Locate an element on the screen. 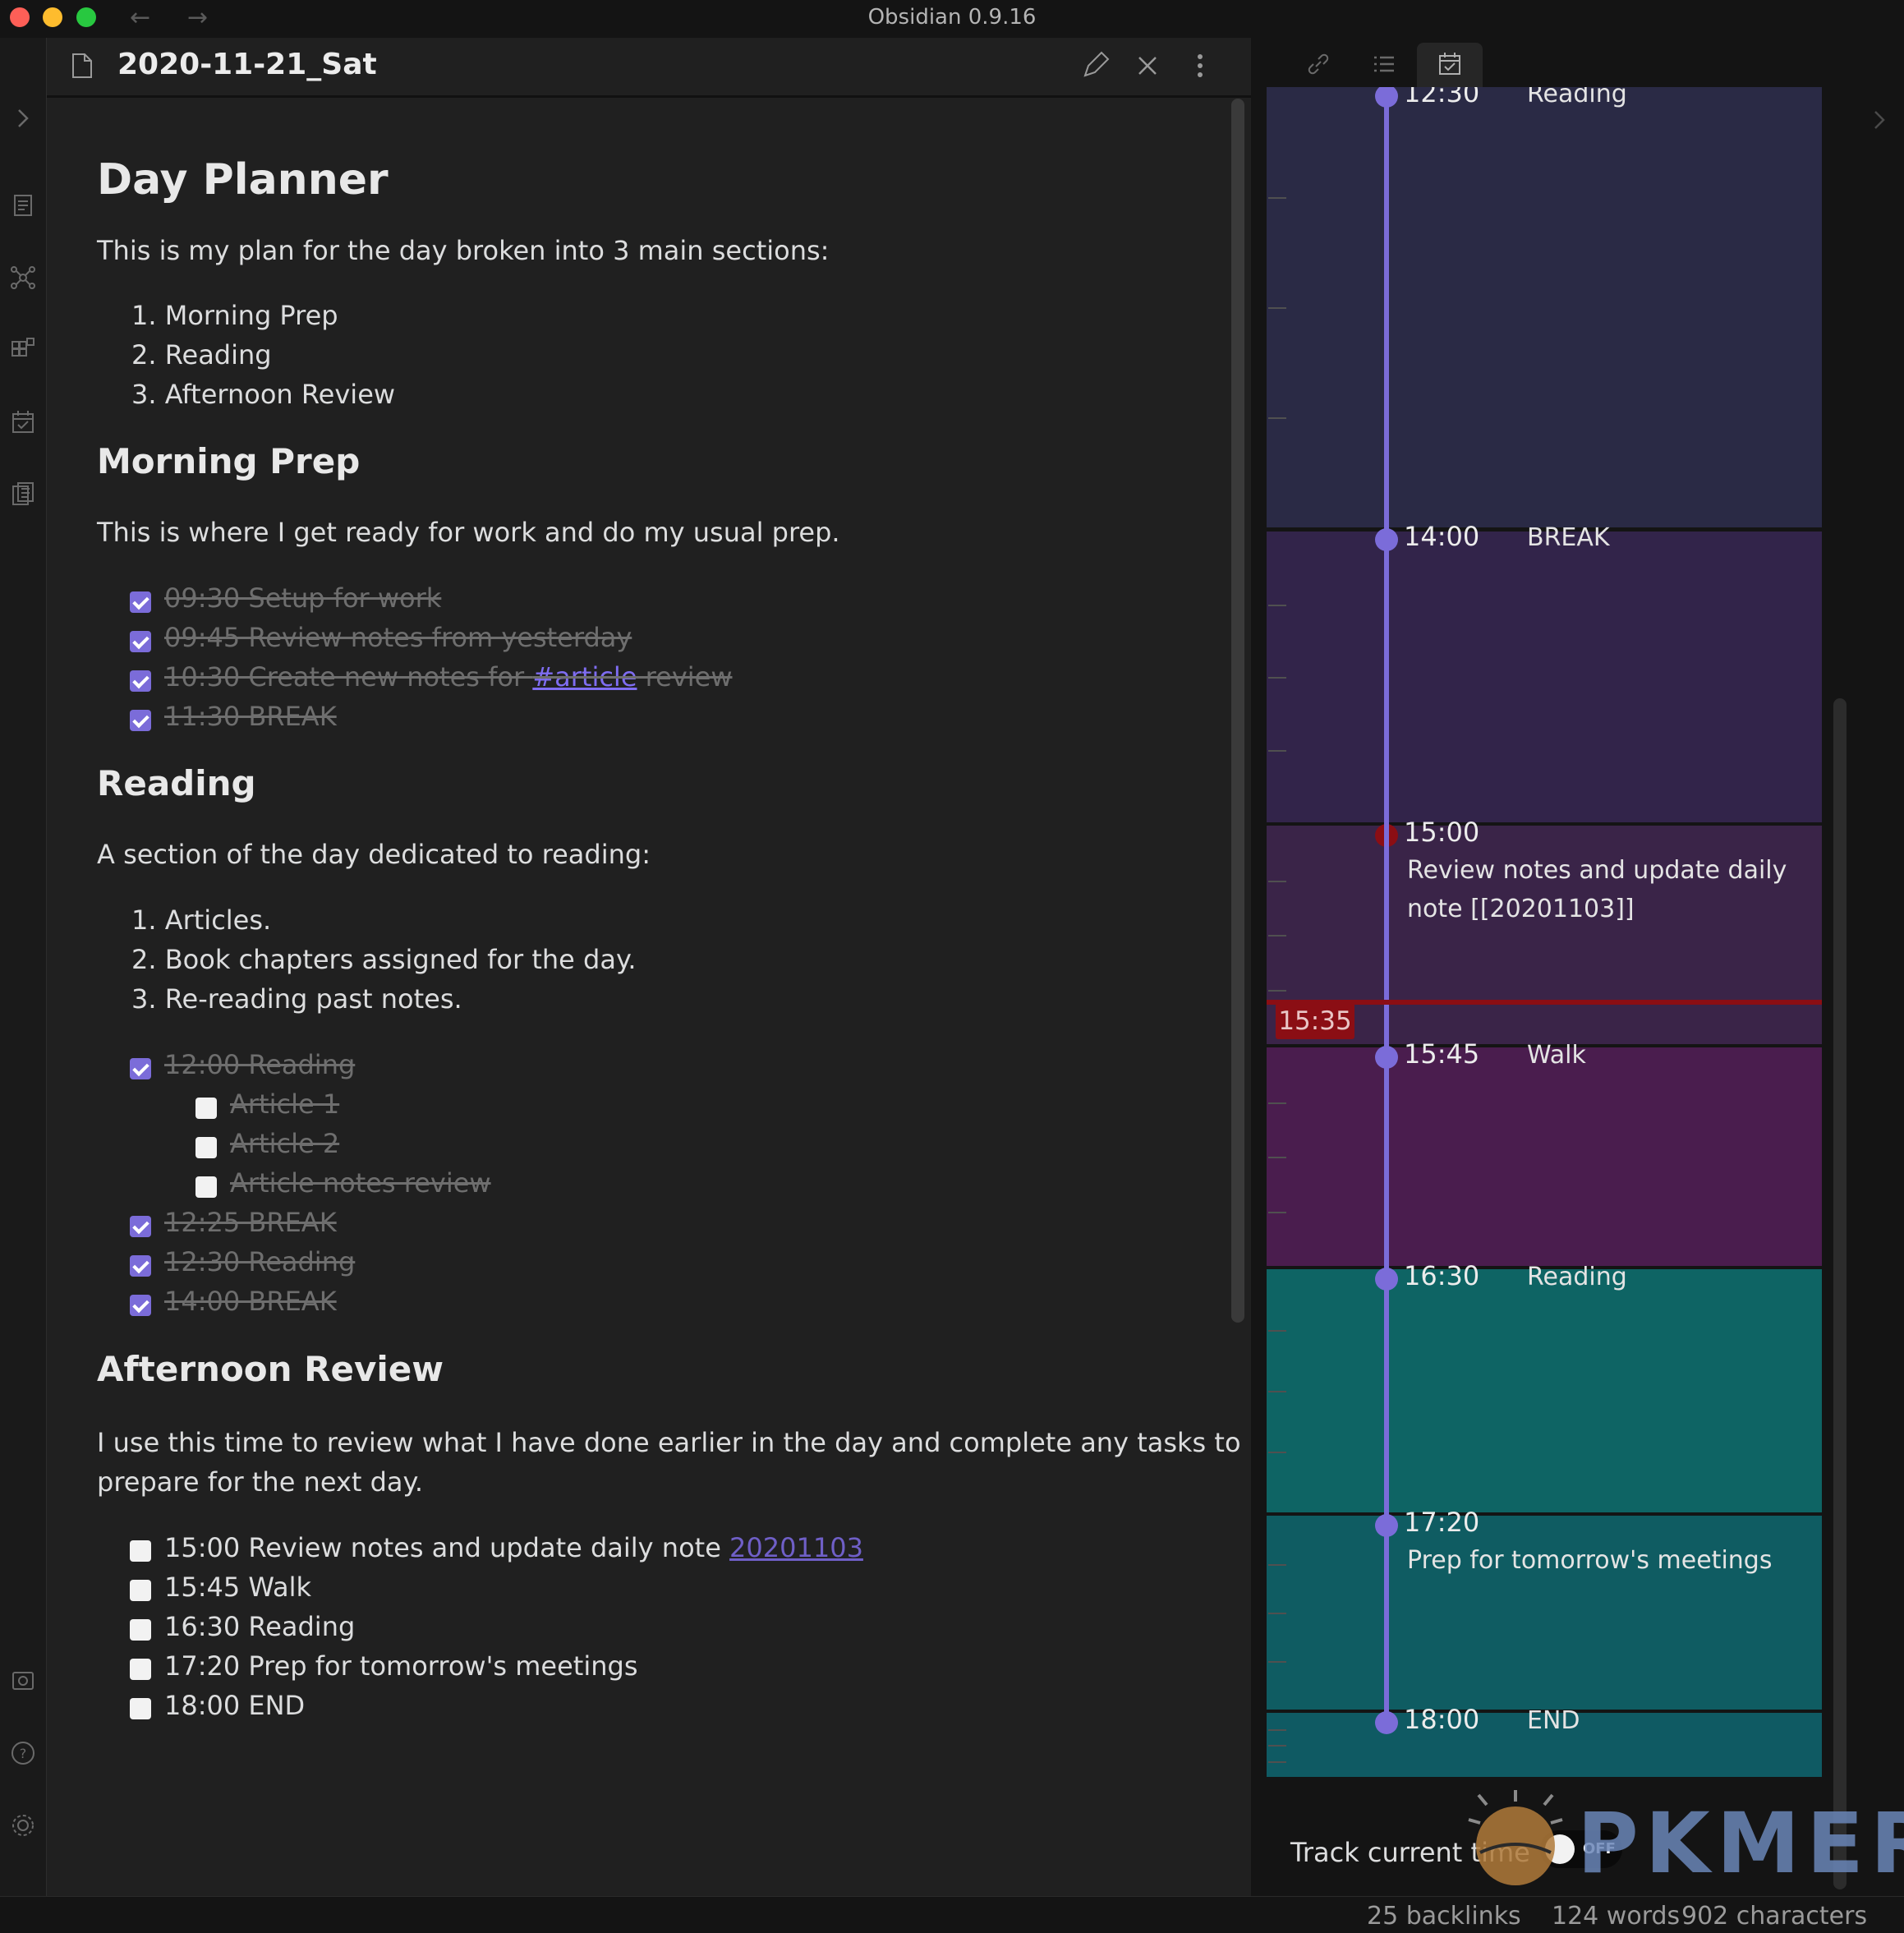  document-title: 2020-11-21_Sat is located at coordinates (247, 64).